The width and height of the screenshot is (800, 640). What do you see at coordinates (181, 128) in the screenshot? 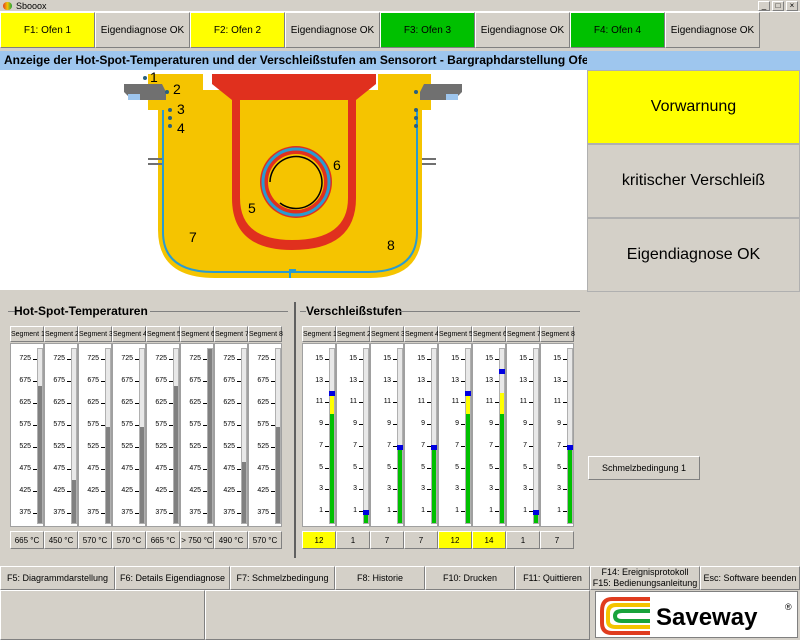
I see `sensor-label-4: 4` at bounding box center [181, 128].